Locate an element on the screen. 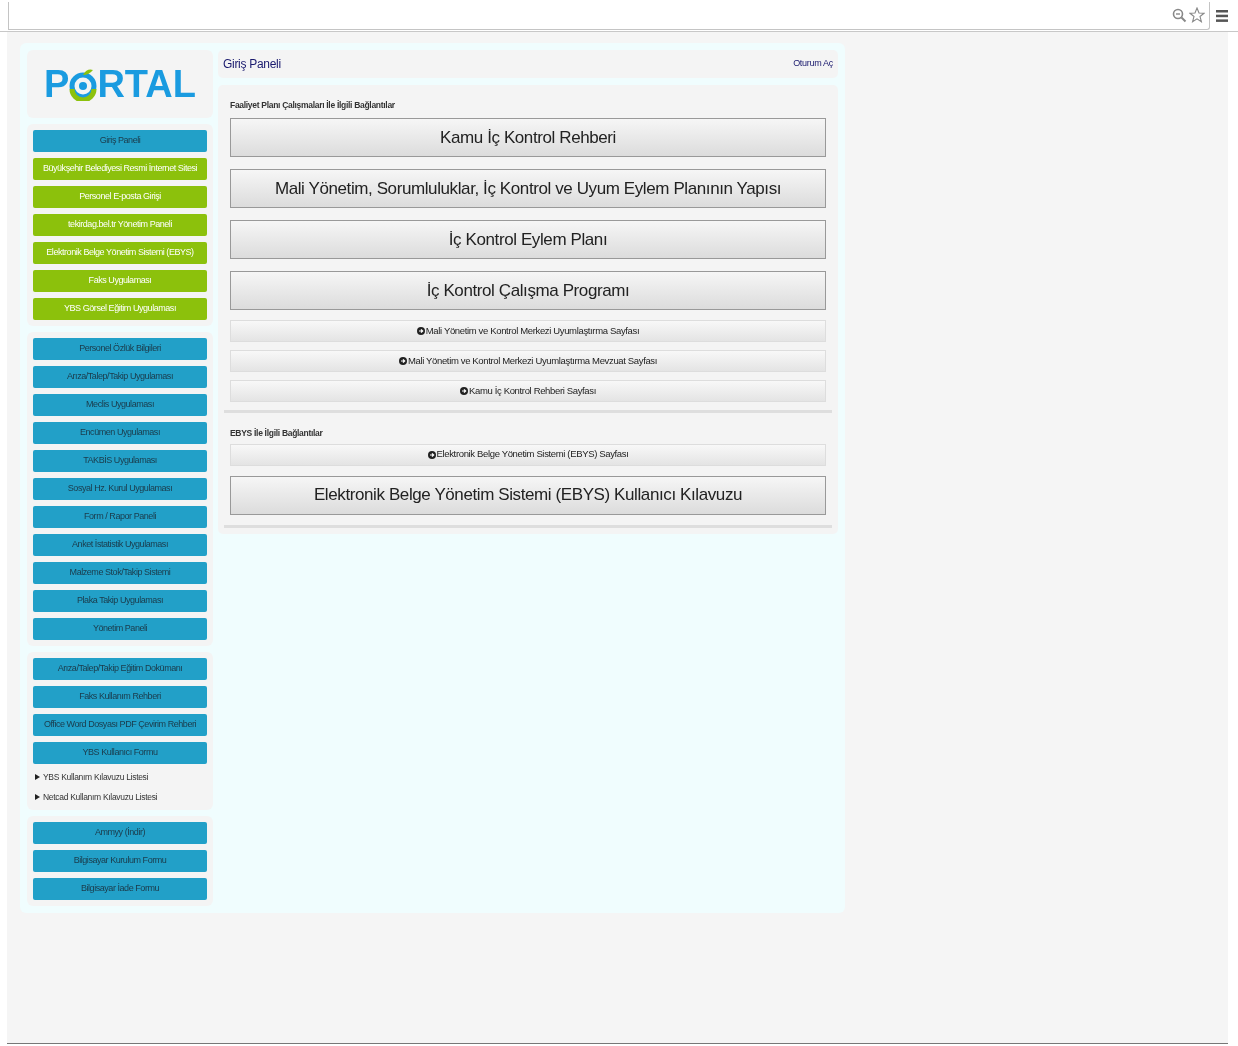  menu-button: Malzeme Stok/Takip Sistemi is located at coordinates (120, 573).